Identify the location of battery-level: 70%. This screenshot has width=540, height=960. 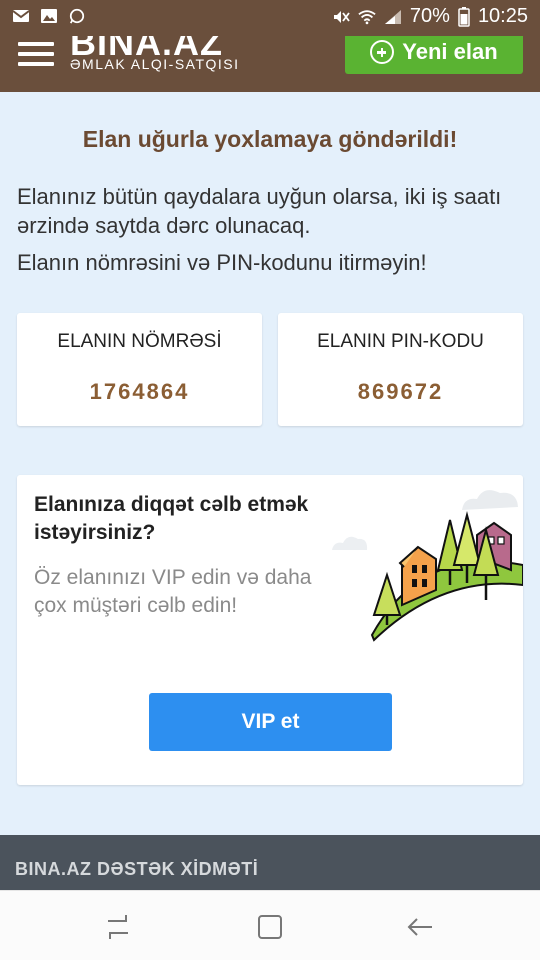
(429, 16).